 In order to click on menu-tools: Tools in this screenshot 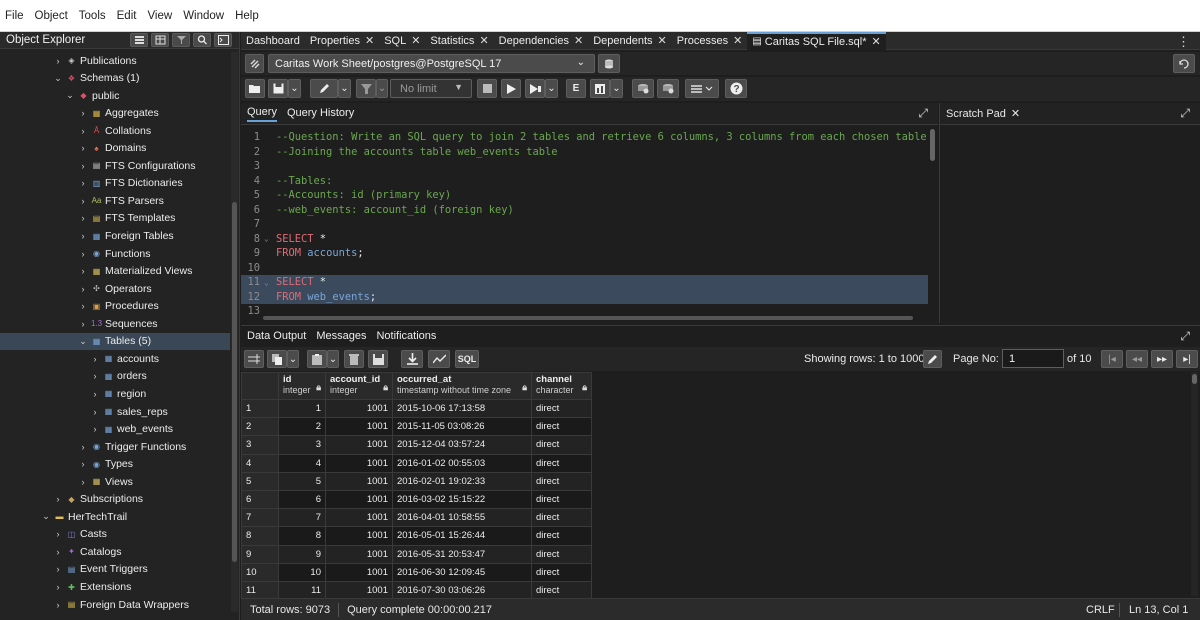, I will do `click(92, 16)`.